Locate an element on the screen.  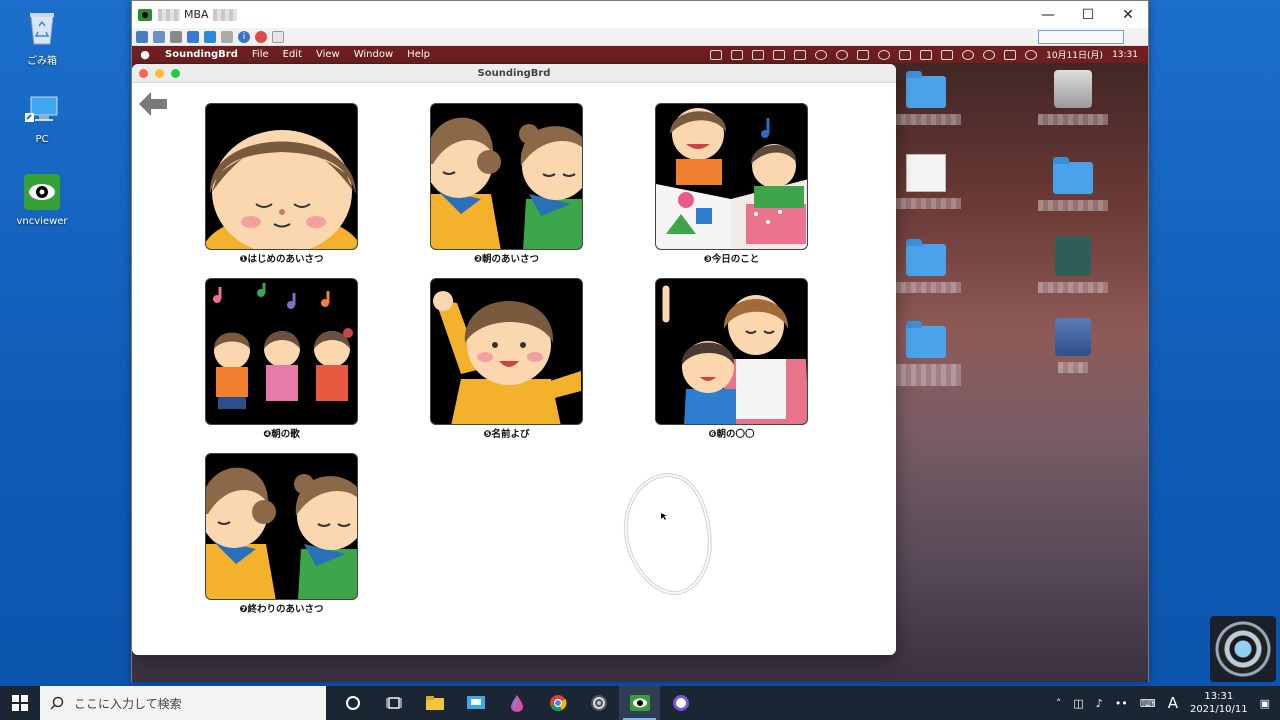
volume-icon is located at coordinates (905, 54).